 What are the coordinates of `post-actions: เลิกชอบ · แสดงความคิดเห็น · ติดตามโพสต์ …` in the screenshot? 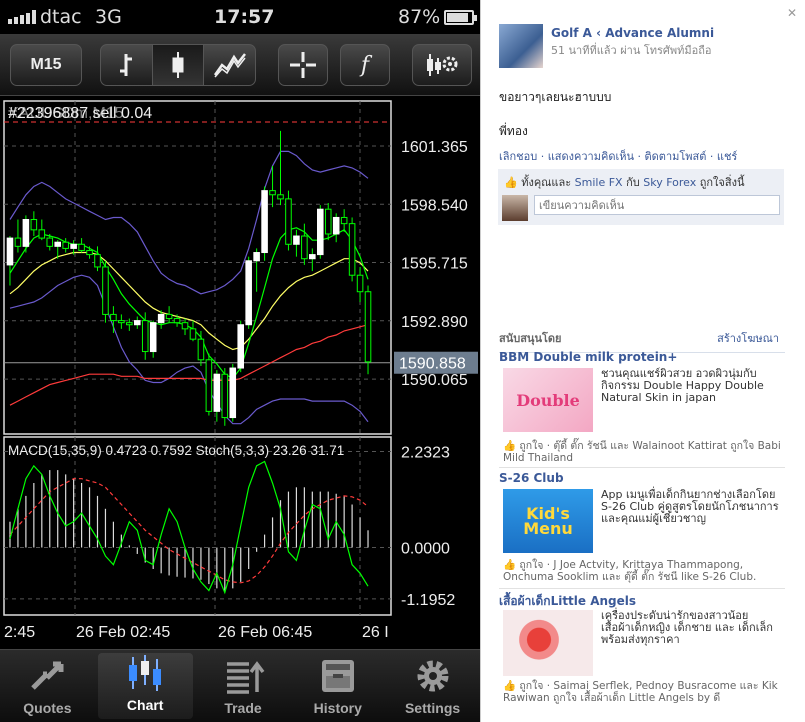 It's located at (618, 156).